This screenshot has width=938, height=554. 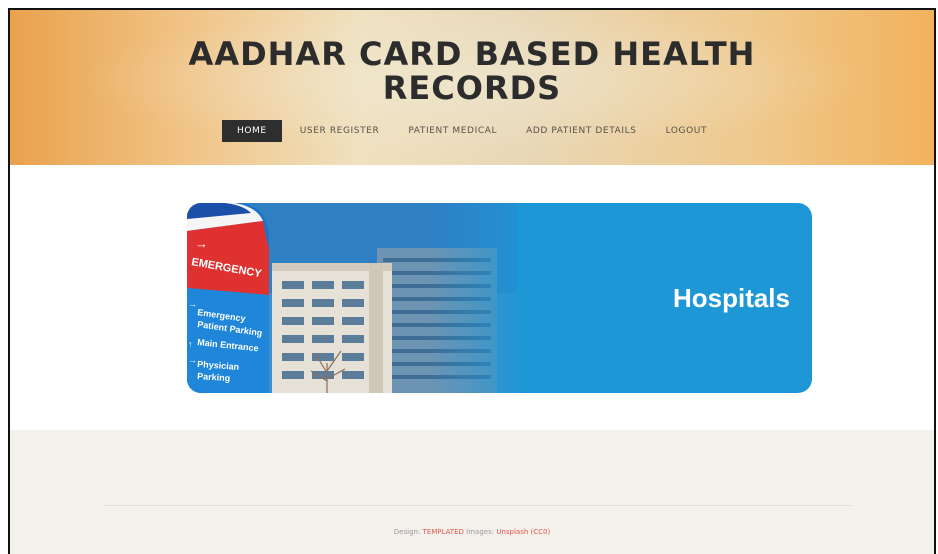 I want to click on nav-user-register: USER REGISTER, so click(x=340, y=131).